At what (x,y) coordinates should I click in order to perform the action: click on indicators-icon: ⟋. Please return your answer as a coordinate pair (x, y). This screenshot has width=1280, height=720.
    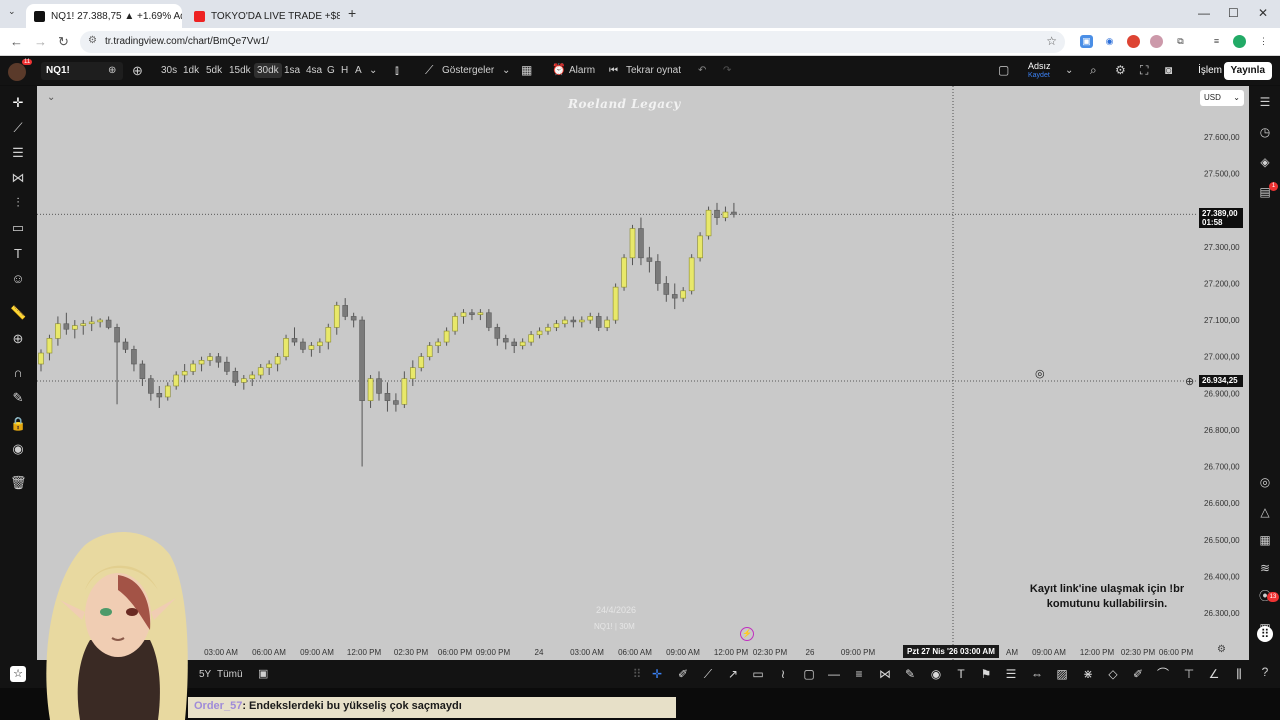
    Looking at the image, I should click on (429, 70).